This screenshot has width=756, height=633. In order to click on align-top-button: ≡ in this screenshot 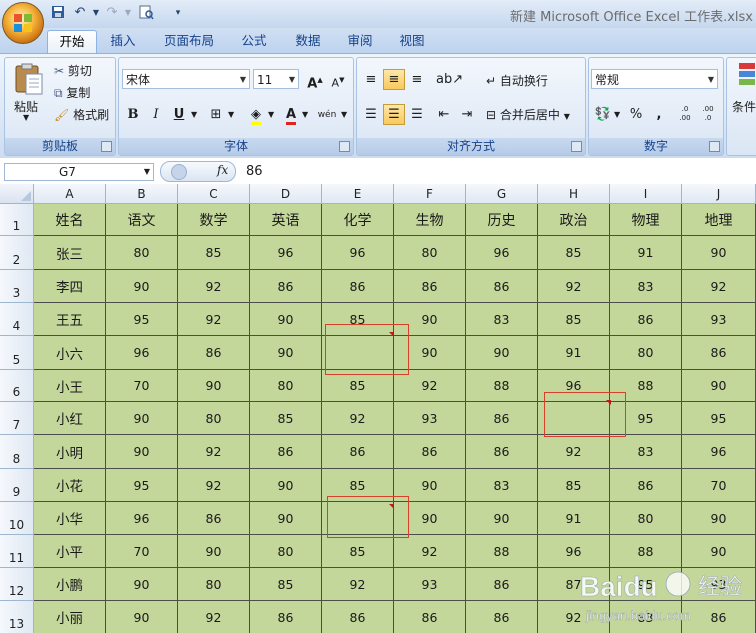, I will do `click(371, 79)`.